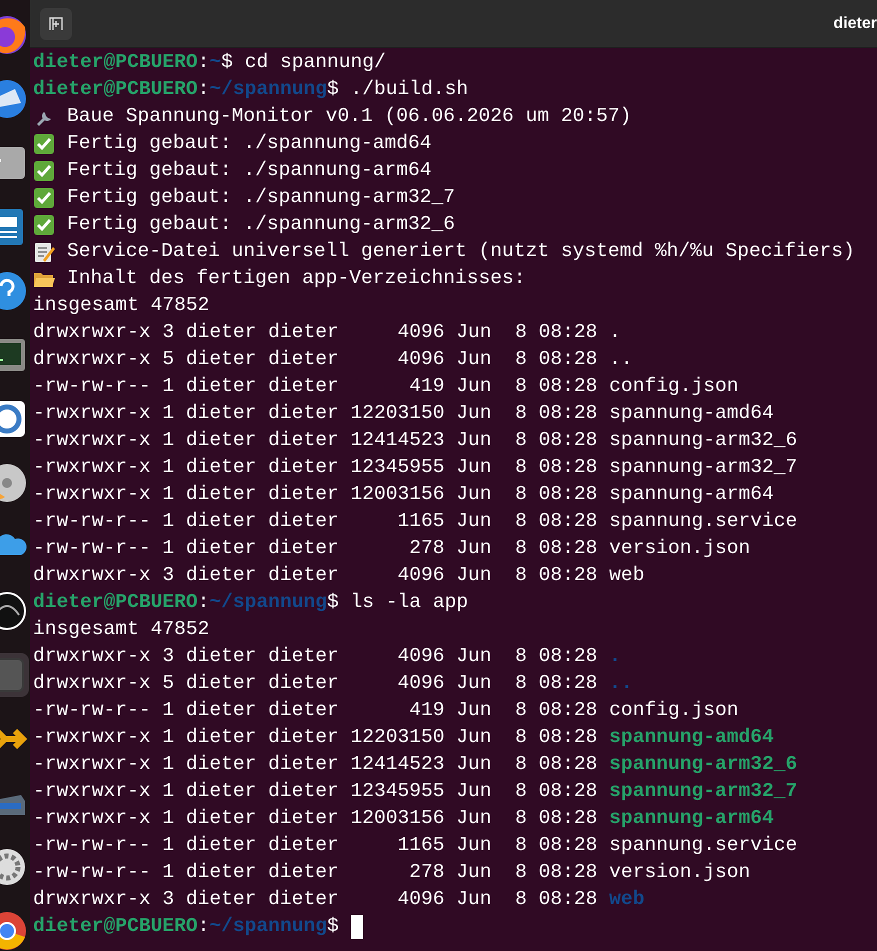 The image size is (877, 951). I want to click on message-text: Fertig gebaut: ./spannung-amd64, so click(249, 143).